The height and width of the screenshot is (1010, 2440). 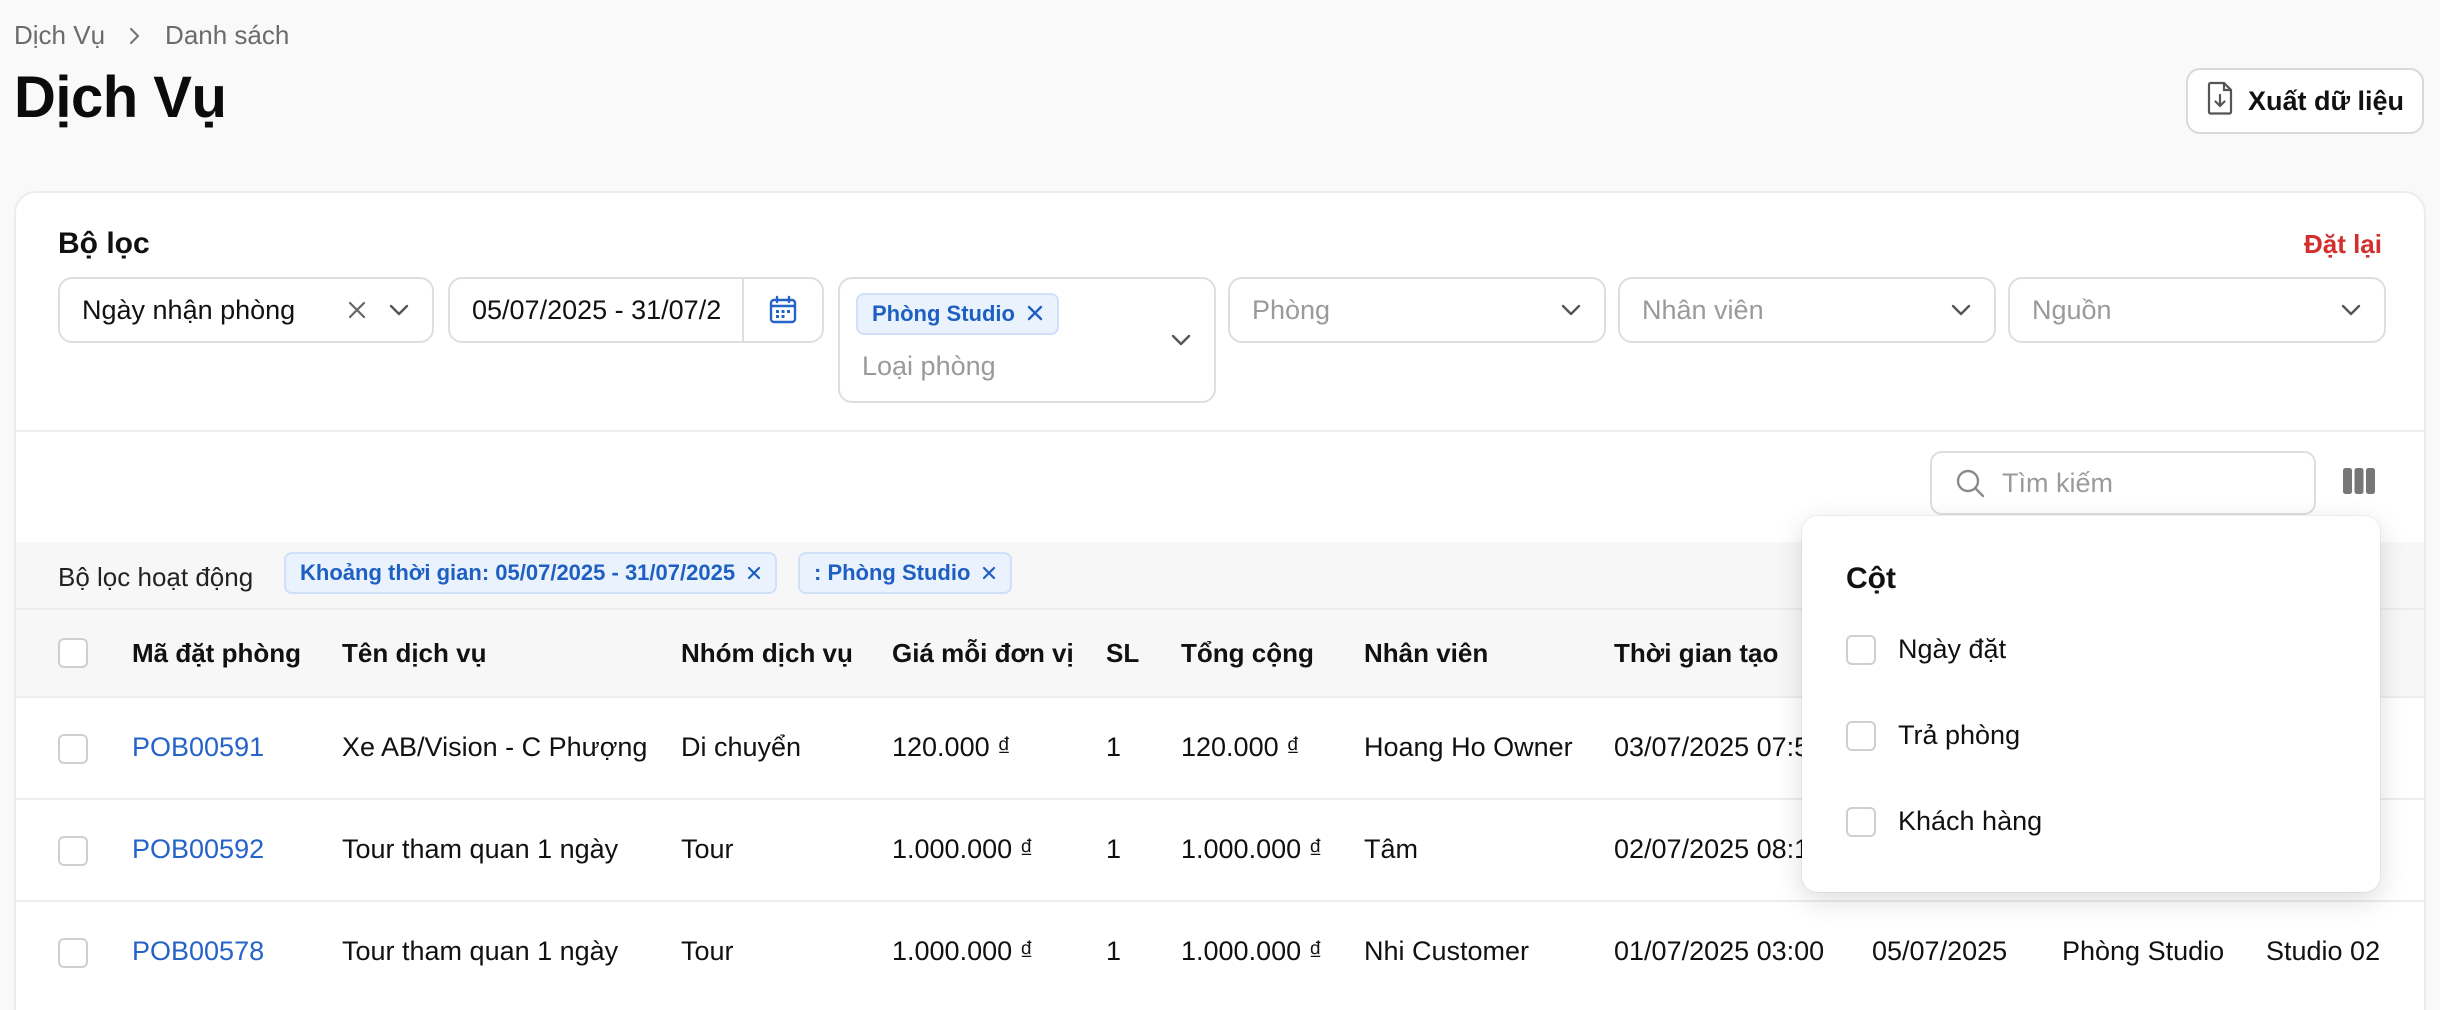 I want to click on unit-price: 120.000 ₫, so click(x=951, y=747).